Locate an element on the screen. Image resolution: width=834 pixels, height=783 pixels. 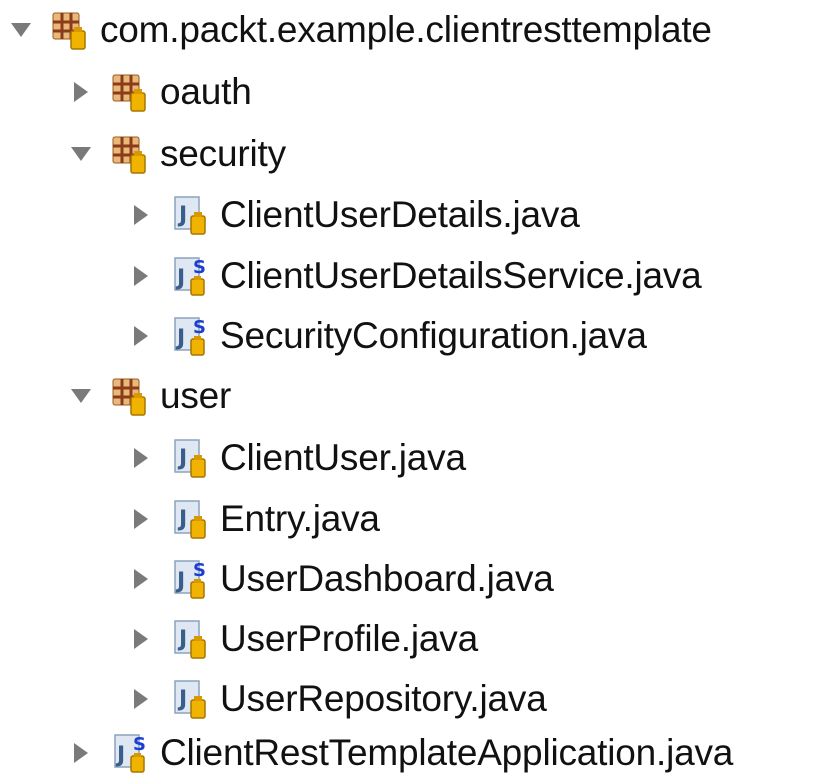
tree-item-root-package: com.packt.example.clientresttemplate is located at coordinates (360, 30).